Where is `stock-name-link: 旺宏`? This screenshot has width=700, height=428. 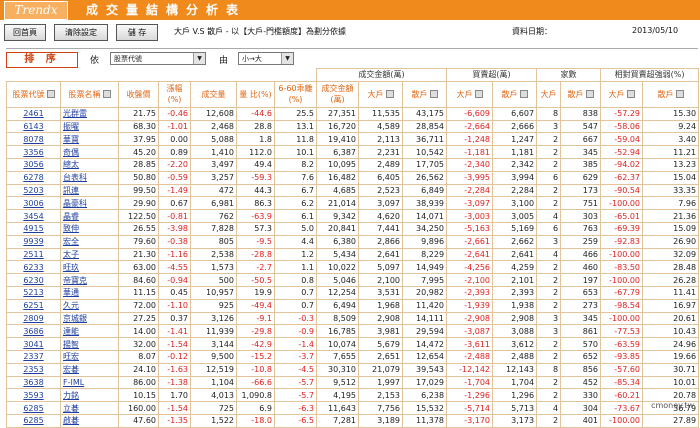
stock-name-link: 旺宏 is located at coordinates (71, 356).